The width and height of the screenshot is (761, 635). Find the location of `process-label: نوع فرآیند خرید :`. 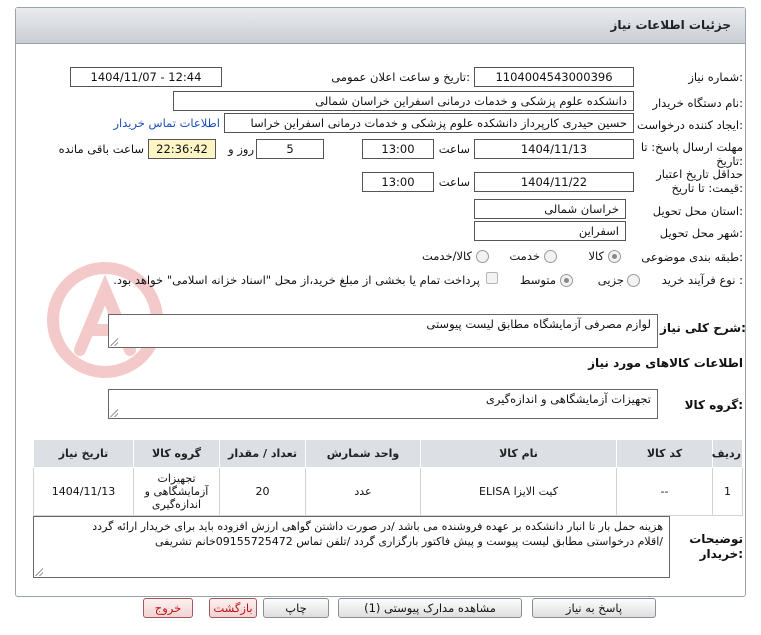

process-label: نوع فرآیند خرید : is located at coordinates (702, 280).